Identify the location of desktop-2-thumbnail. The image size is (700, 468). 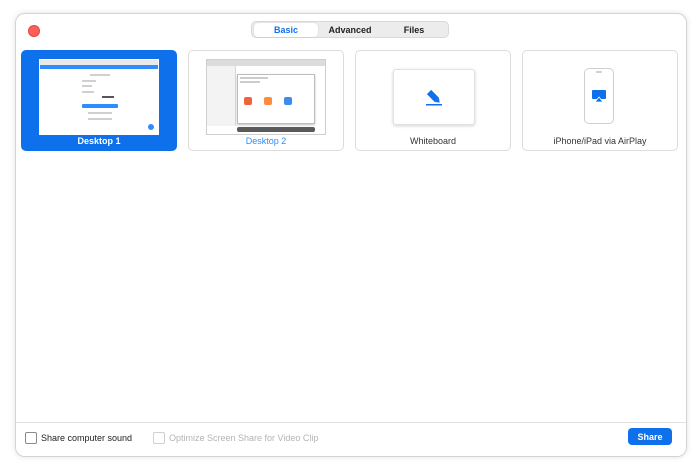
(266, 97).